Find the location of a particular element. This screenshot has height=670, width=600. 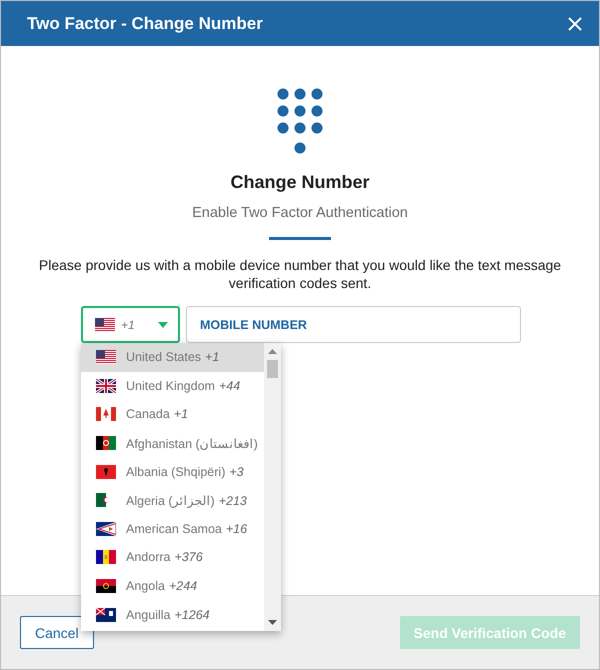

mobile-number-field: MOBILE NUMBER is located at coordinates (353, 324).